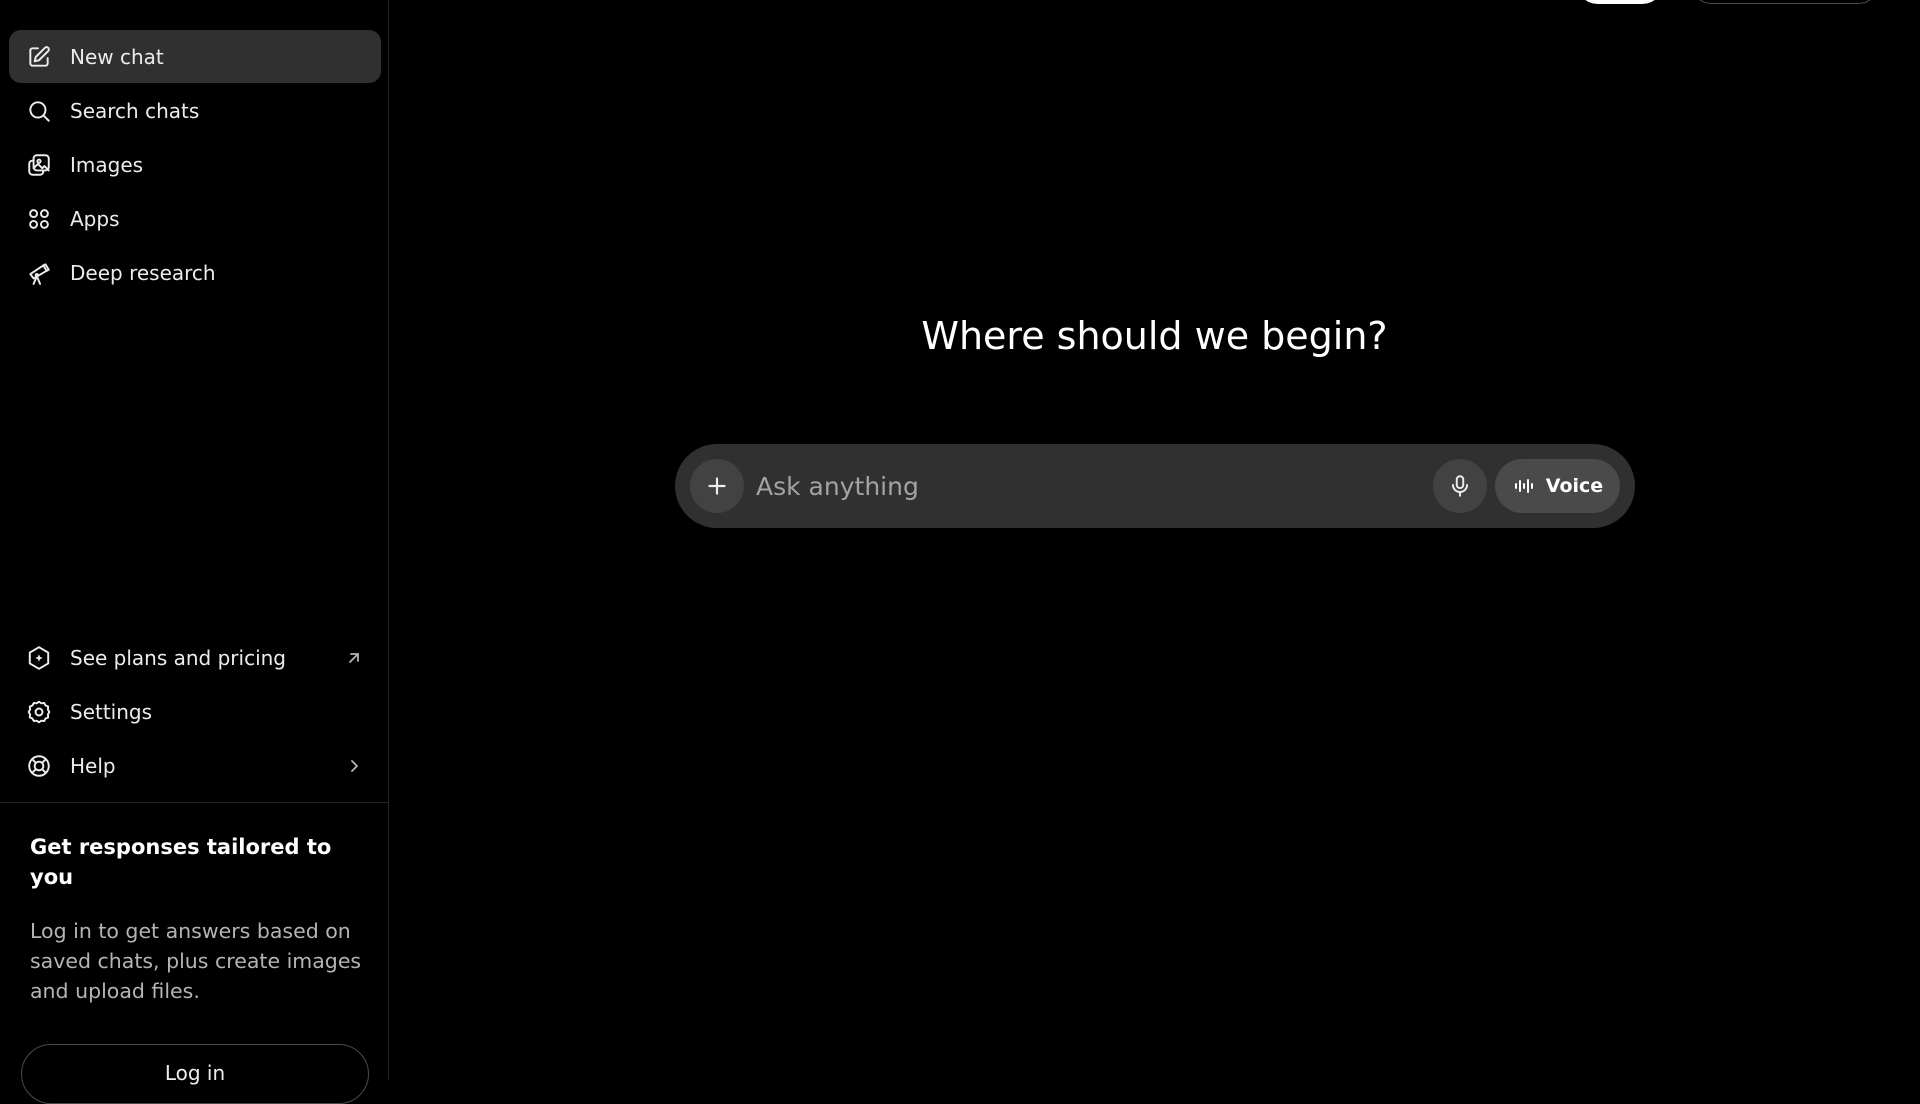 This screenshot has width=1920, height=1104. What do you see at coordinates (39, 766) in the screenshot?
I see `help-icon` at bounding box center [39, 766].